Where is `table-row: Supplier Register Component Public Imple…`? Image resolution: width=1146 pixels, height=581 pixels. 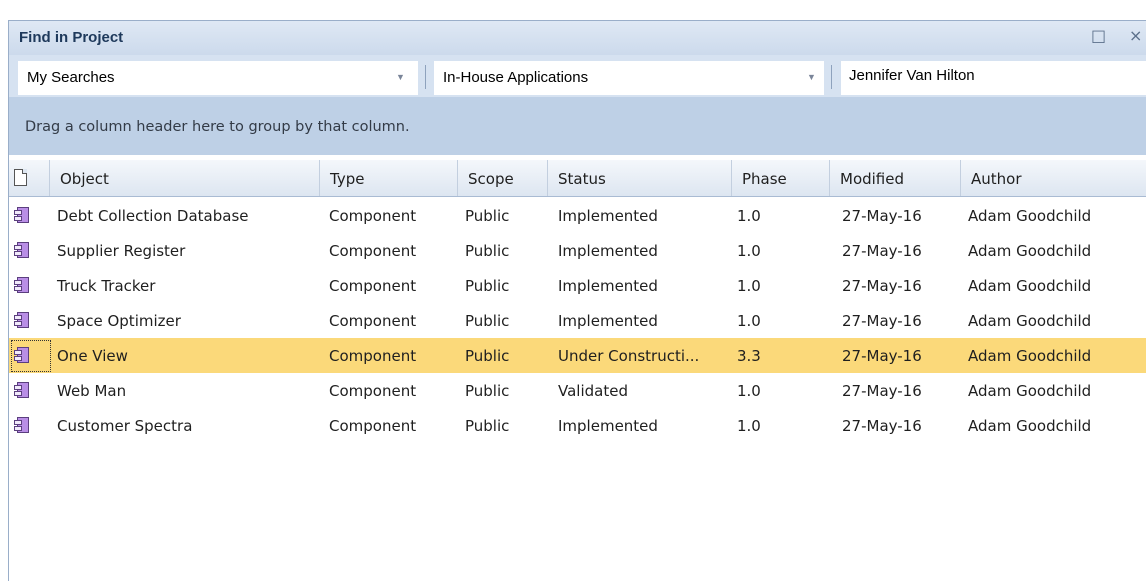
table-row: Supplier Register Component Public Imple… is located at coordinates (577, 250).